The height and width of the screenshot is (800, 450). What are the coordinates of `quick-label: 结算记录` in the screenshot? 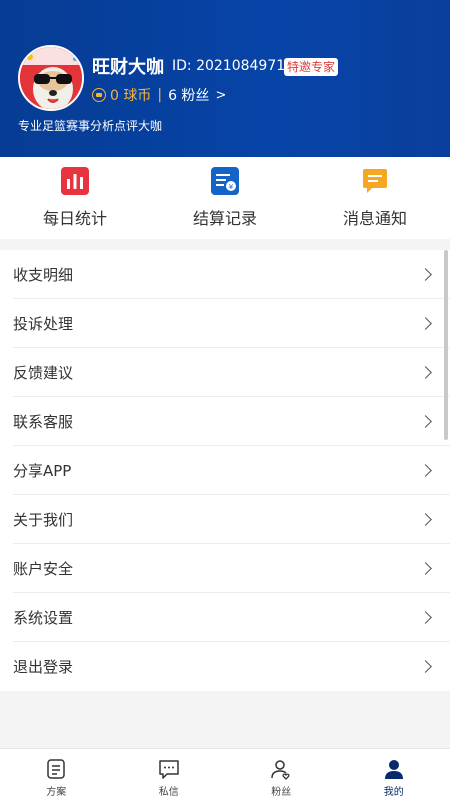 It's located at (224, 218).